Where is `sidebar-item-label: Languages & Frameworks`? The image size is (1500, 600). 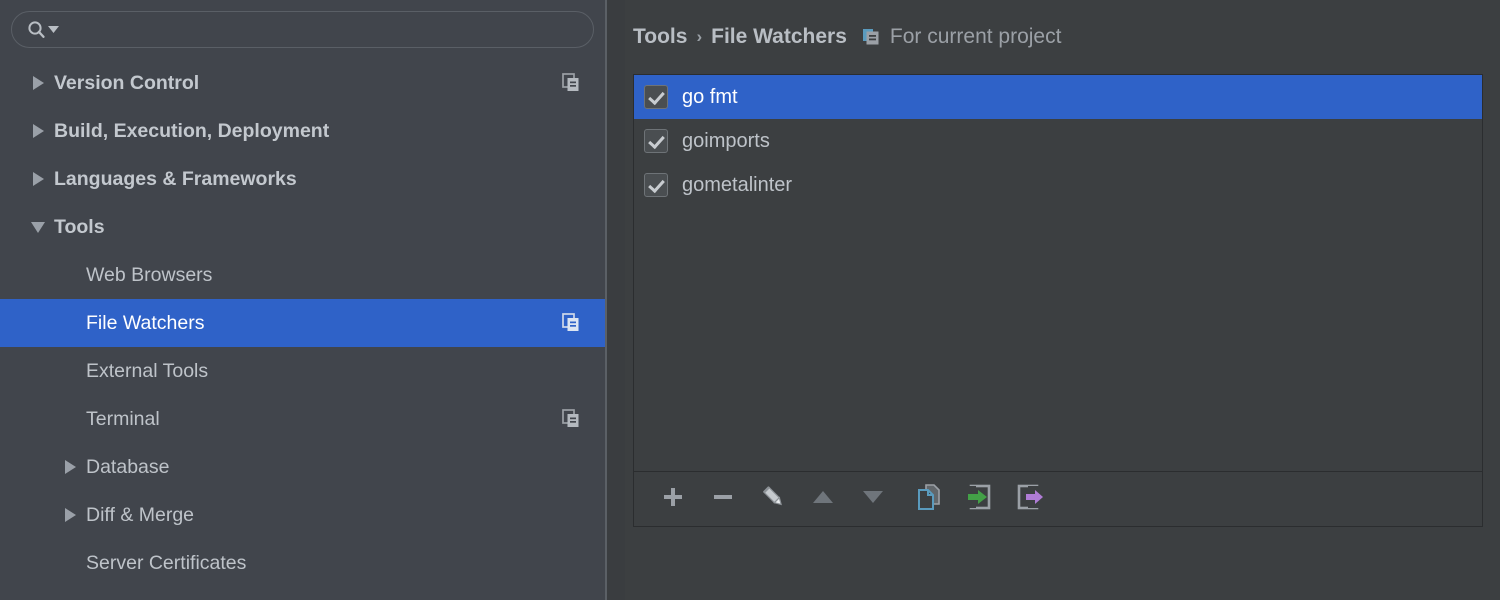 sidebar-item-label: Languages & Frameworks is located at coordinates (175, 178).